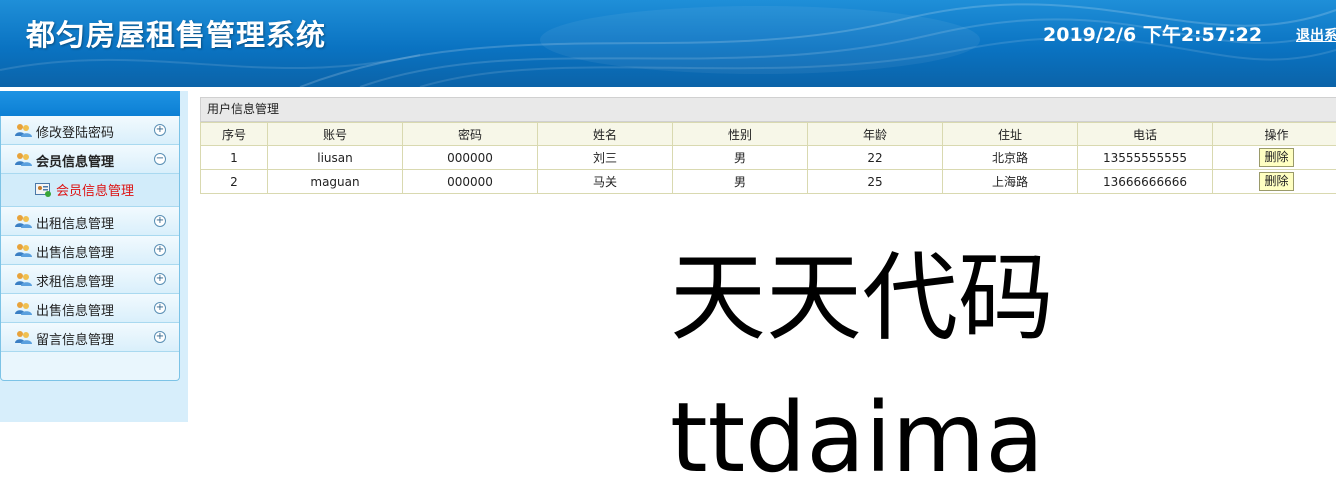  Describe the element at coordinates (740, 134) in the screenshot. I see `column-header: 性别` at that location.